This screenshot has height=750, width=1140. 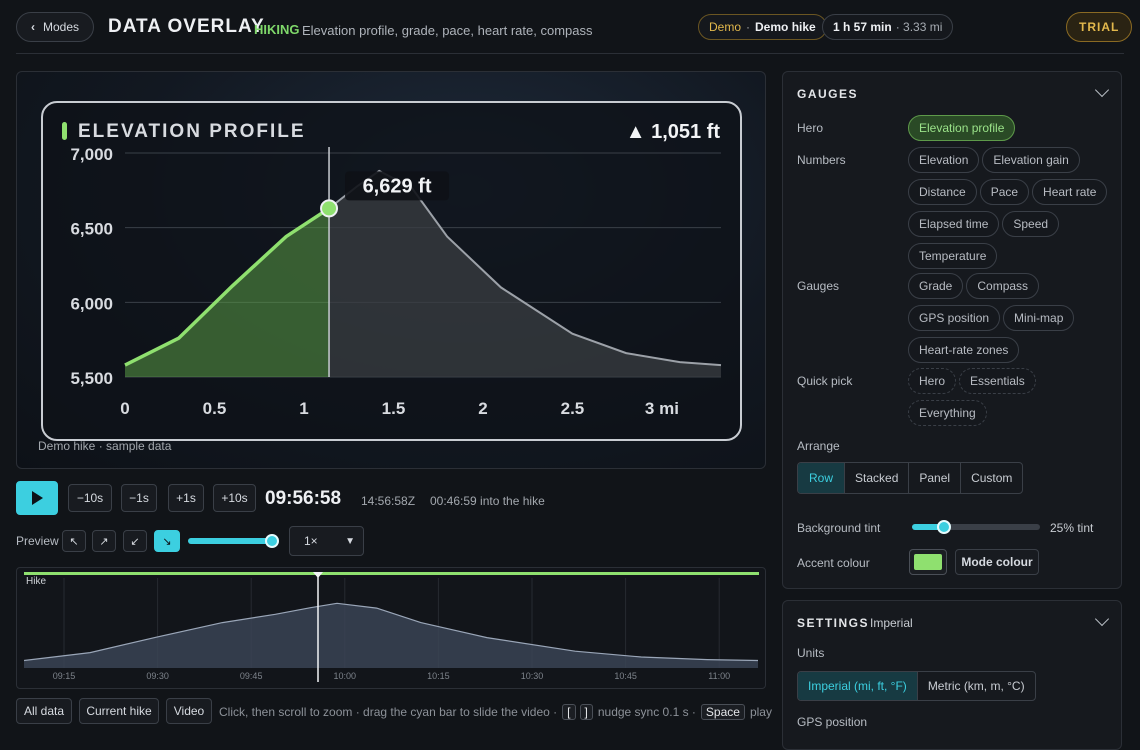 I want to click on video-button: Video, so click(x=189, y=711).